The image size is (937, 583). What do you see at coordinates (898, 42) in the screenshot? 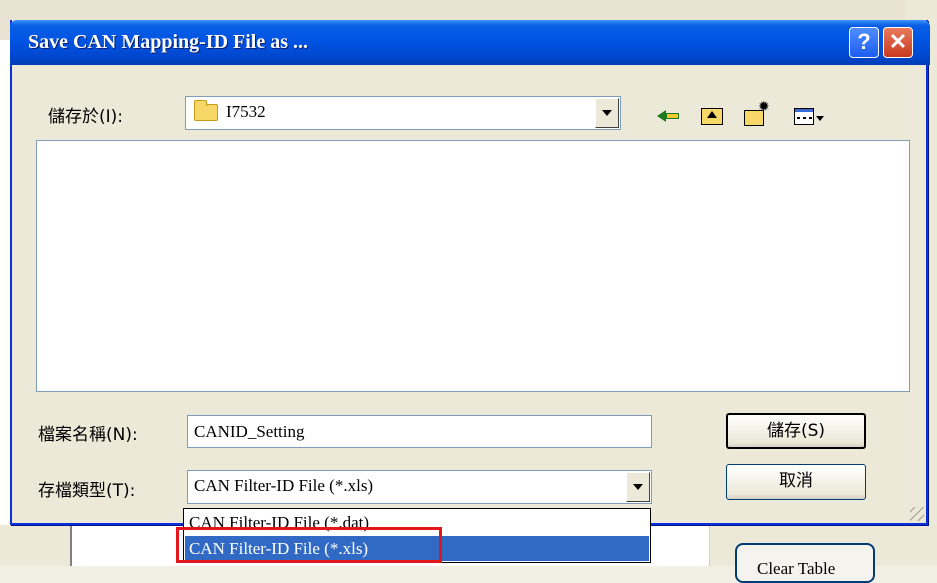
I see `close-button: ✕` at bounding box center [898, 42].